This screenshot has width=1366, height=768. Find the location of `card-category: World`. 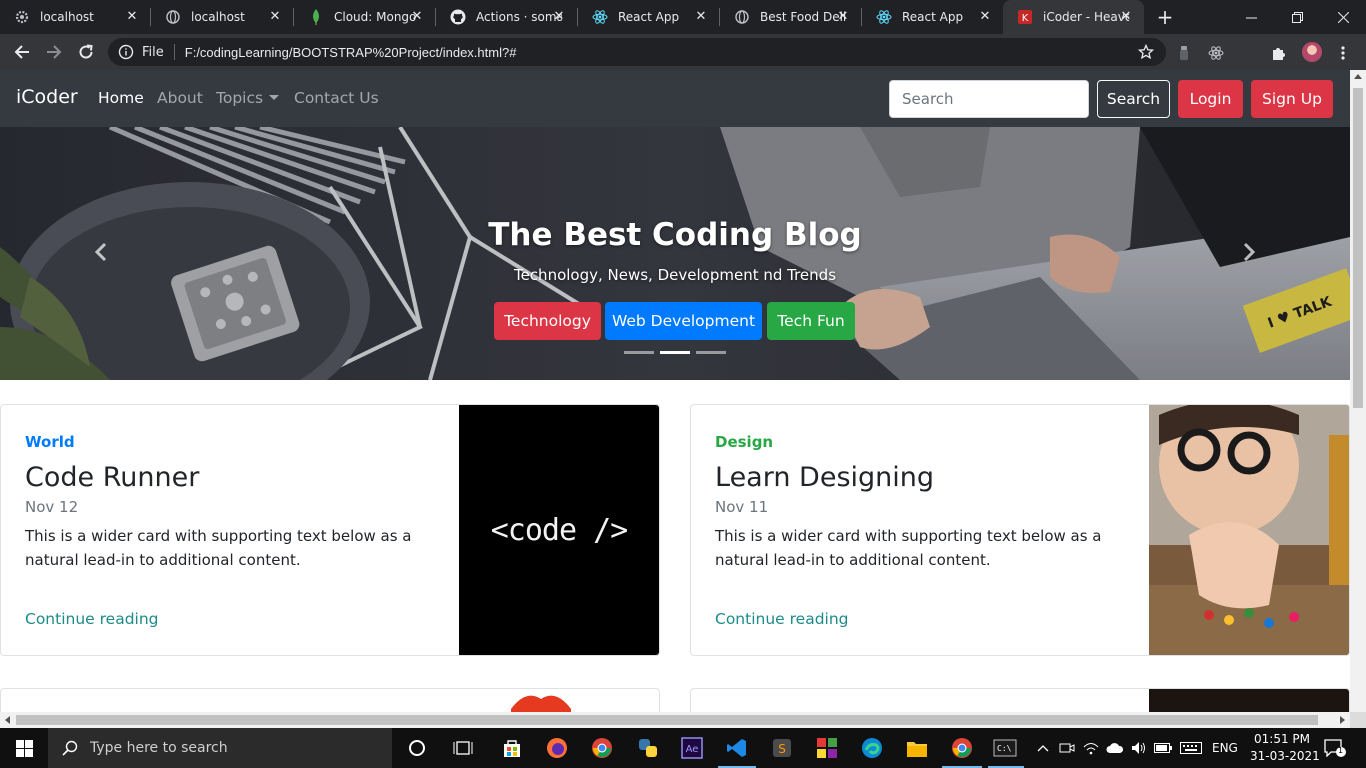

card-category: World is located at coordinates (50, 442).